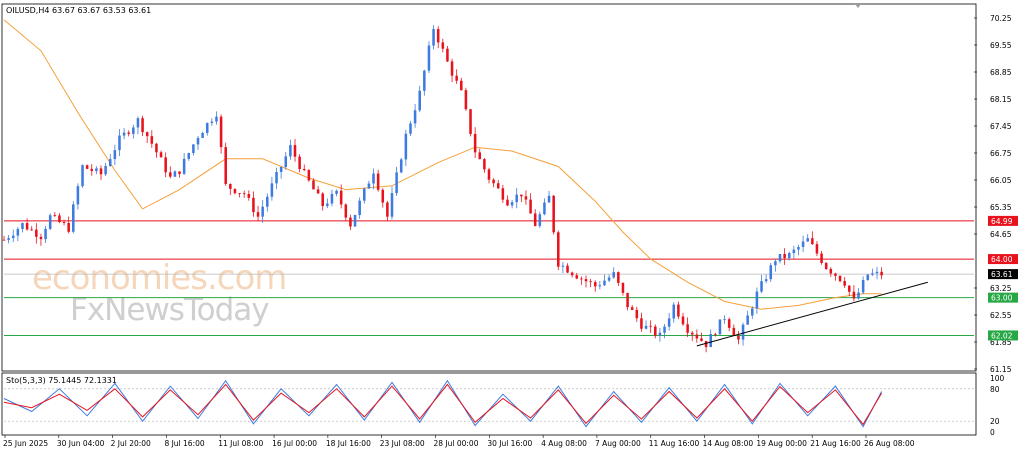  I want to click on time-tick-label: 28 Jul 00:00, so click(456, 443).